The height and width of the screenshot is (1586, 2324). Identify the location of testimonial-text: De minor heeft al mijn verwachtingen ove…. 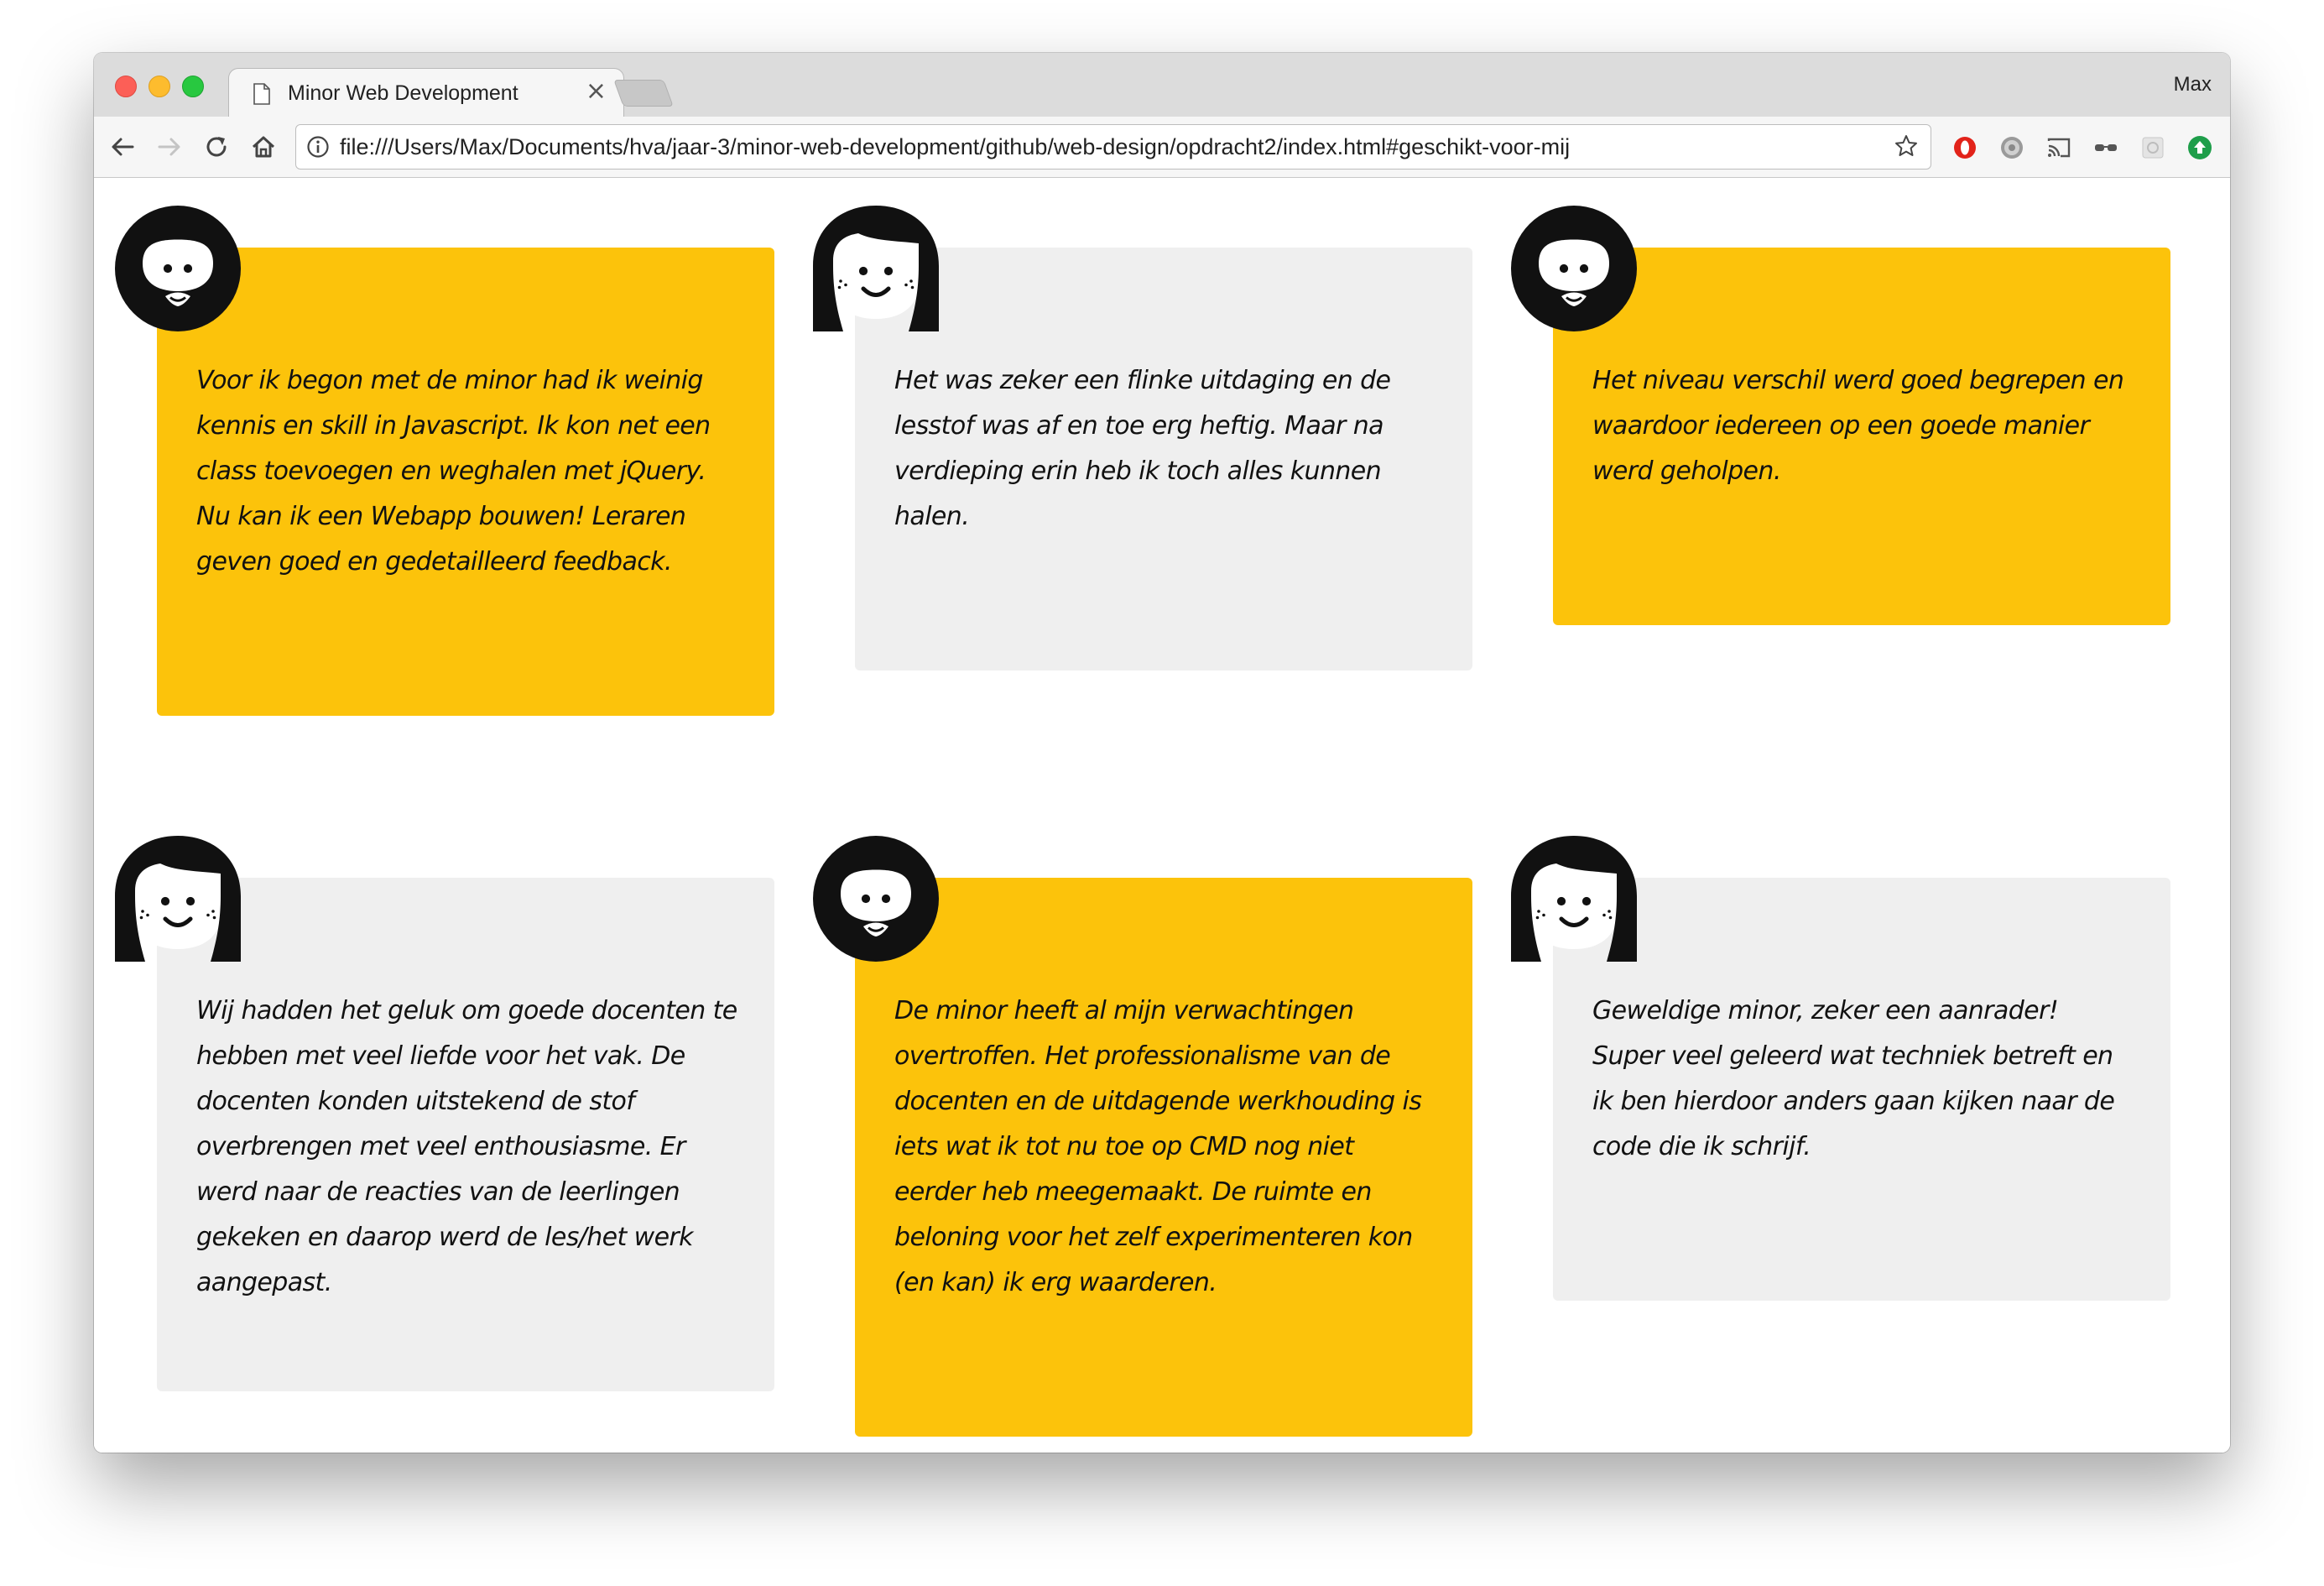
(1158, 1147).